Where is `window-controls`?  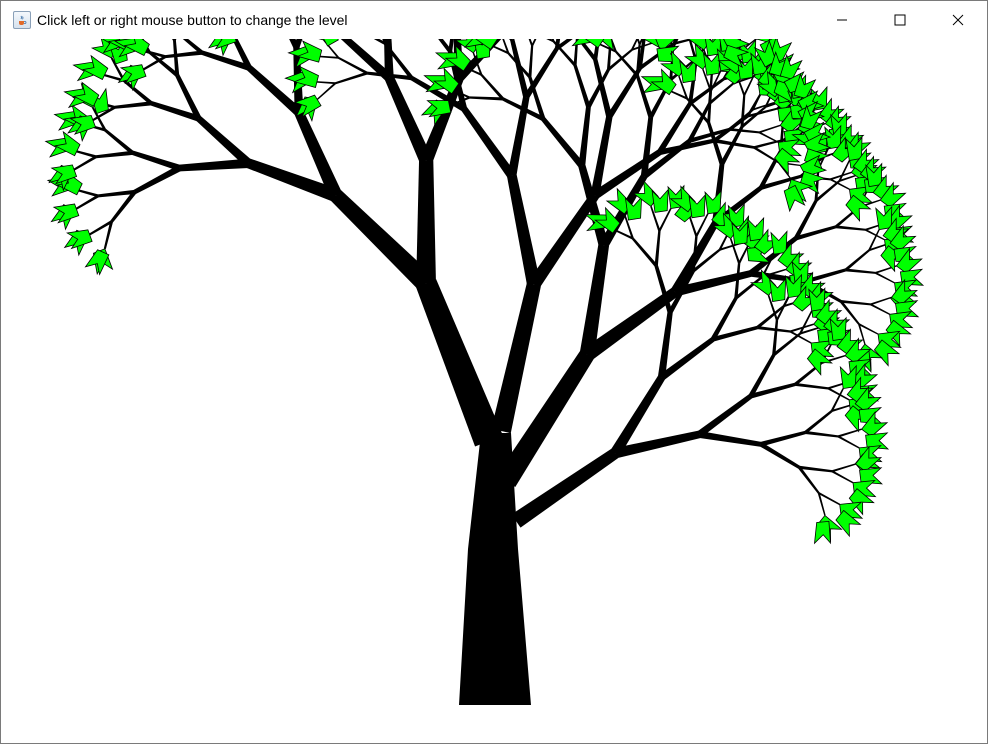
window-controls is located at coordinates (900, 20).